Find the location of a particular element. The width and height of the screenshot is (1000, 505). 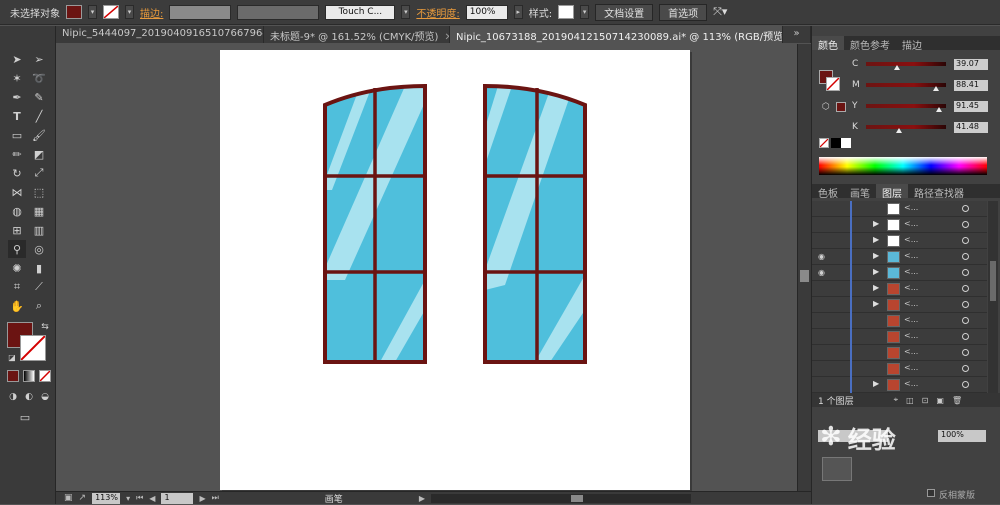

layers-scrollbar is located at coordinates (993, 297).